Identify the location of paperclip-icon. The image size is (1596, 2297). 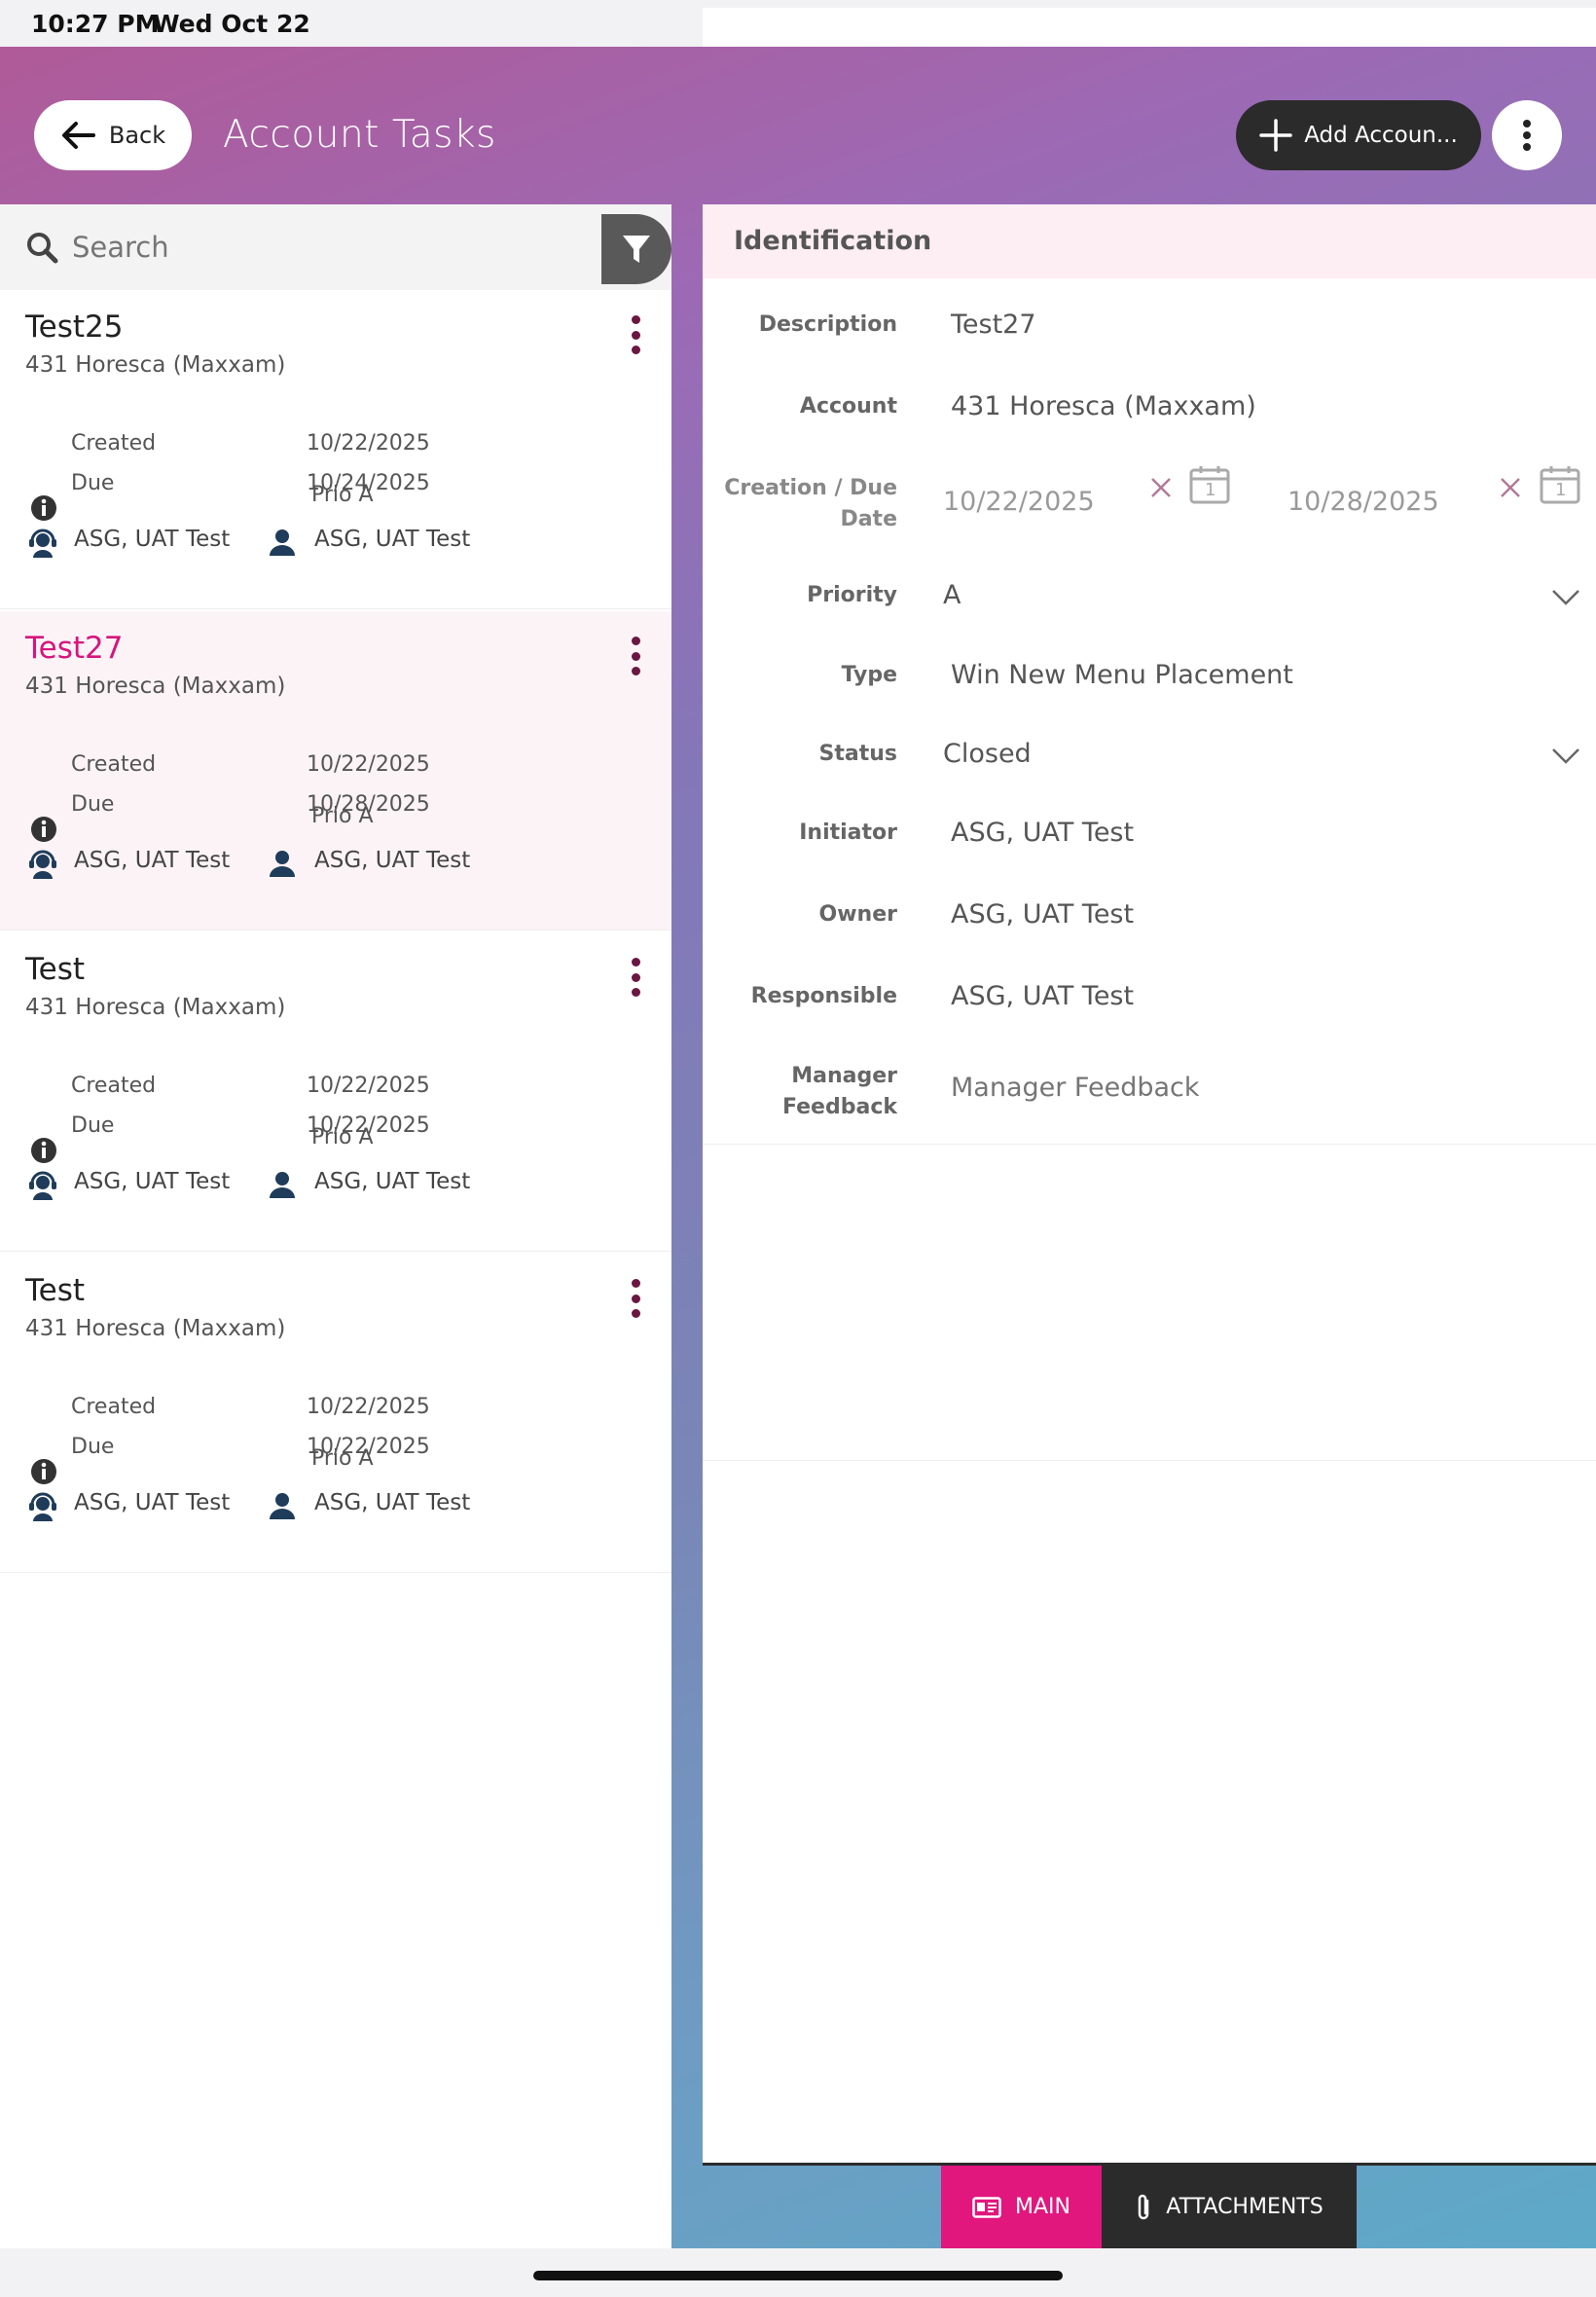
(1144, 2206).